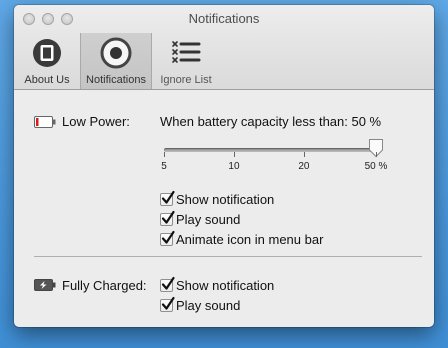 Image resolution: width=448 pixels, height=348 pixels. I want to click on tab-about-us: About Us, so click(47, 61).